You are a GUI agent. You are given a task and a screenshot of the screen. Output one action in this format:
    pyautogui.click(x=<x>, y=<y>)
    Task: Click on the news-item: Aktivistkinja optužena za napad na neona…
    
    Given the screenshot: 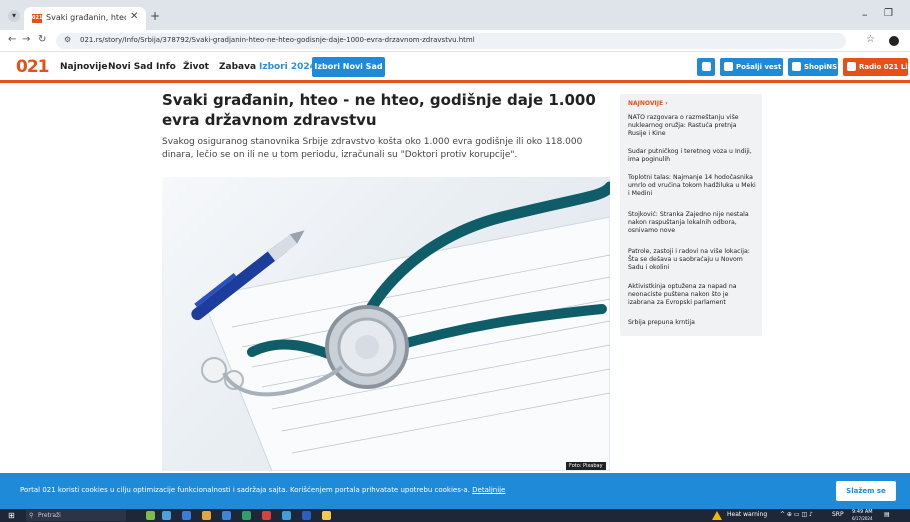 What is the action you would take?
    pyautogui.click(x=692, y=295)
    